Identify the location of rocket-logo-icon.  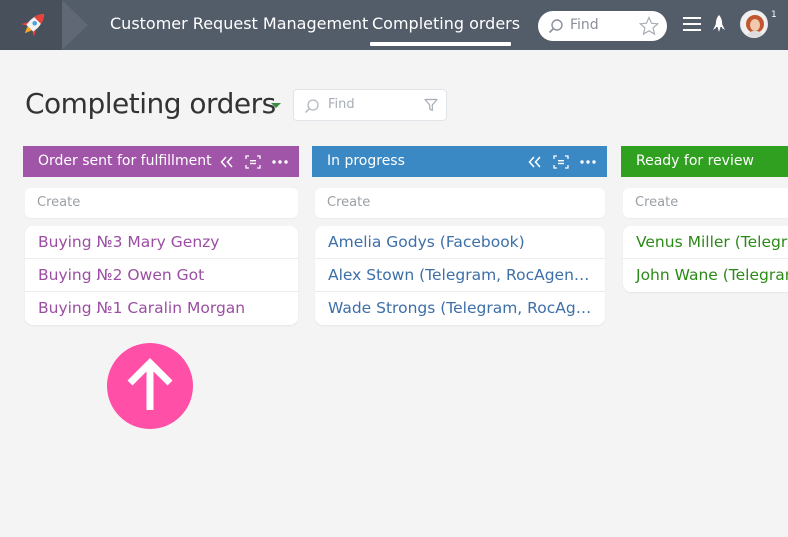
(44, 25).